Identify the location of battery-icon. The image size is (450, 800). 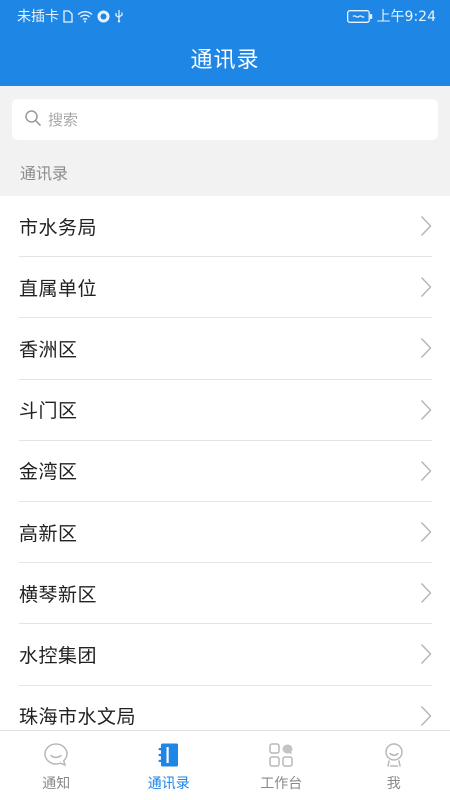
(359, 16).